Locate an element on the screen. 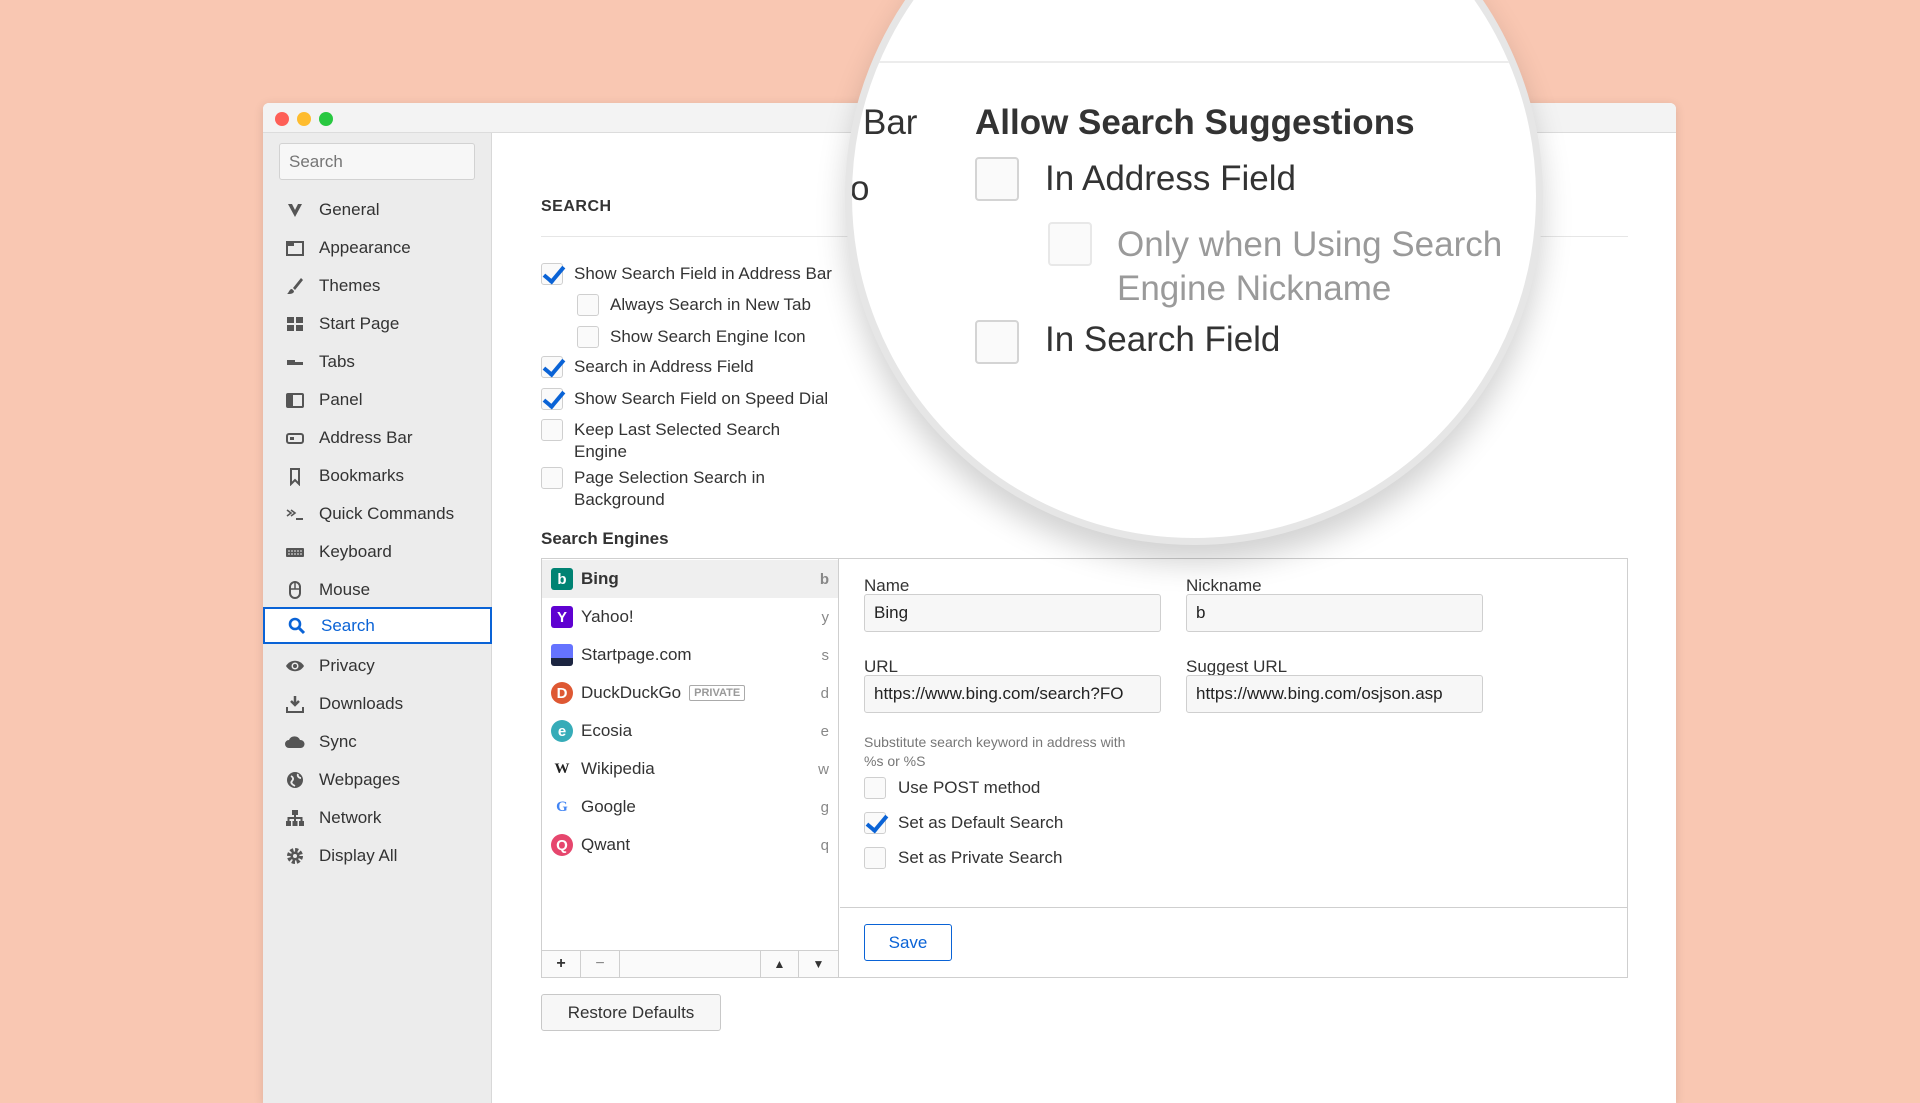 The width and height of the screenshot is (1920, 1103). download-icon is located at coordinates (295, 704).